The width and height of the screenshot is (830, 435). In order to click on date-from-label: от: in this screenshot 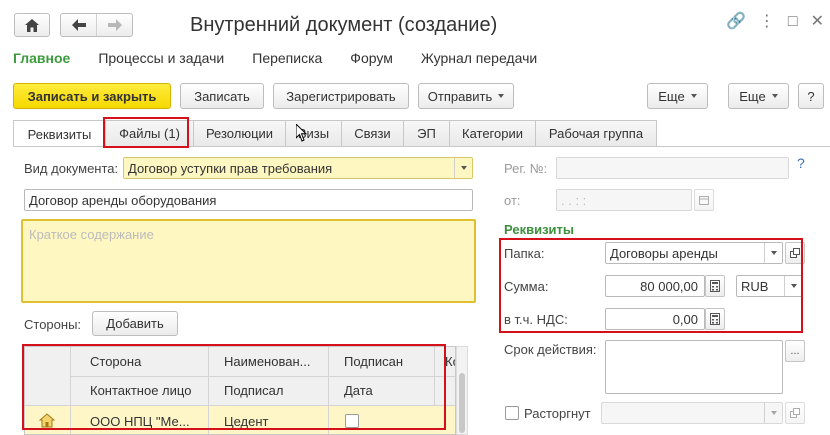, I will do `click(512, 200)`.